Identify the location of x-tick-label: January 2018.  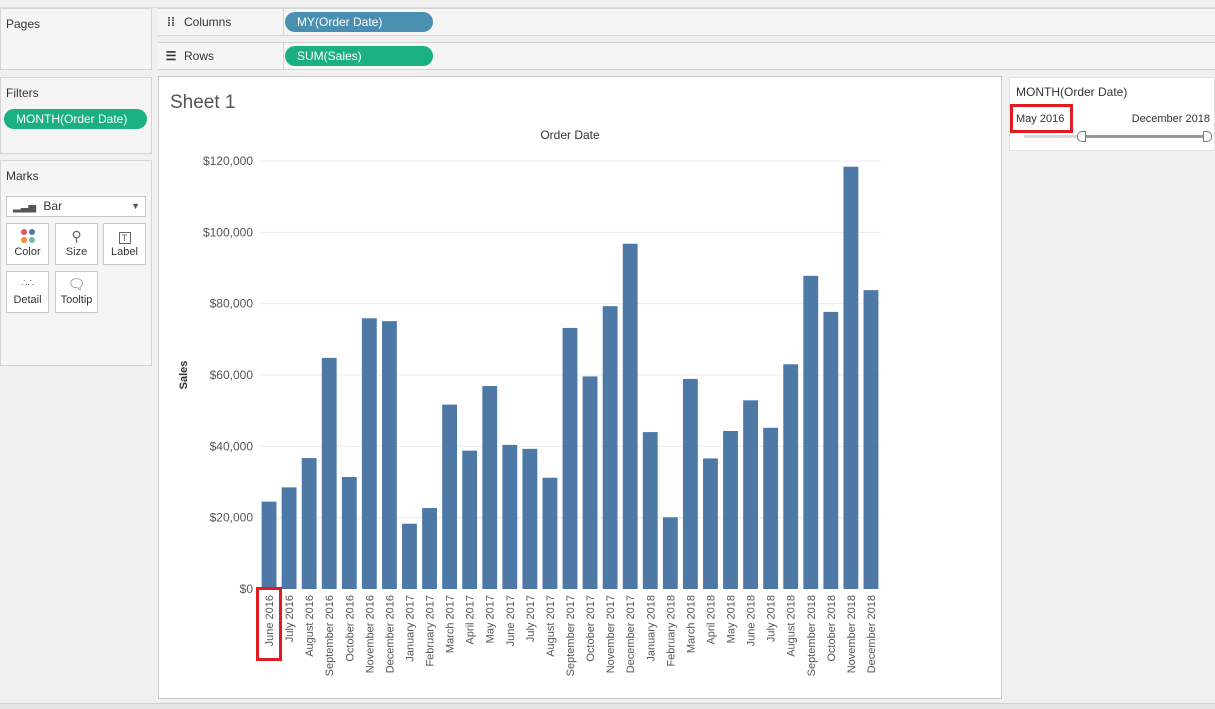
(651, 628).